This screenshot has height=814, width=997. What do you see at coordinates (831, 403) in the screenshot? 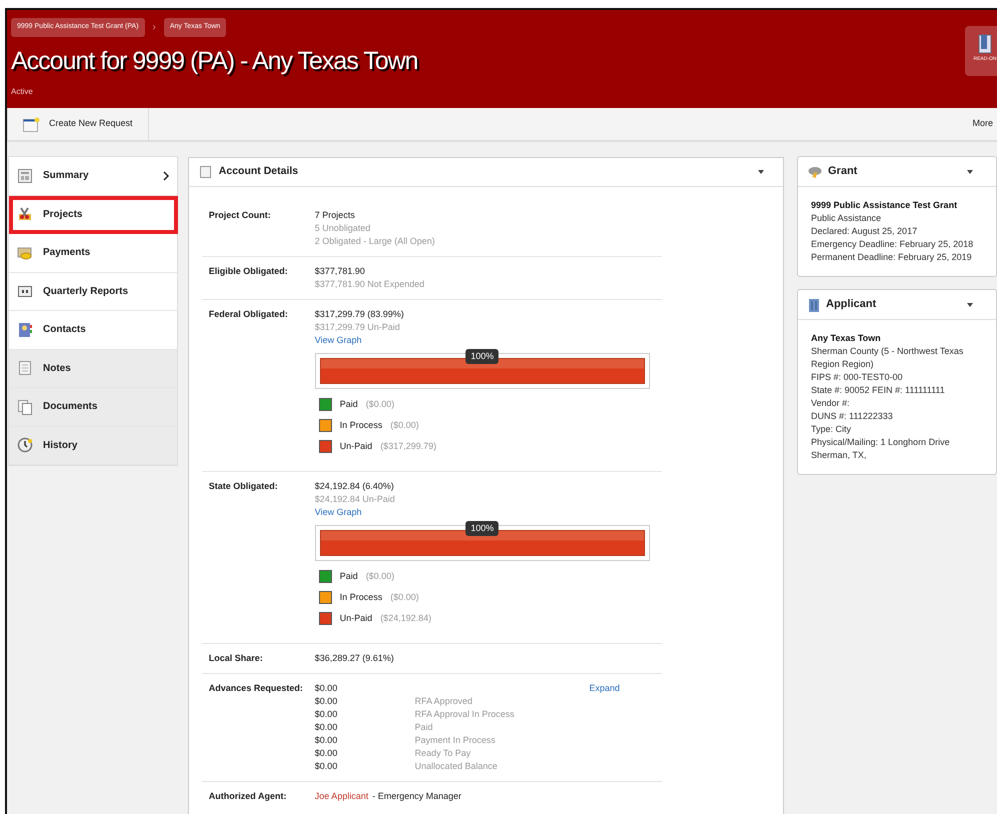
I see `card-line: Vendor #:` at bounding box center [831, 403].